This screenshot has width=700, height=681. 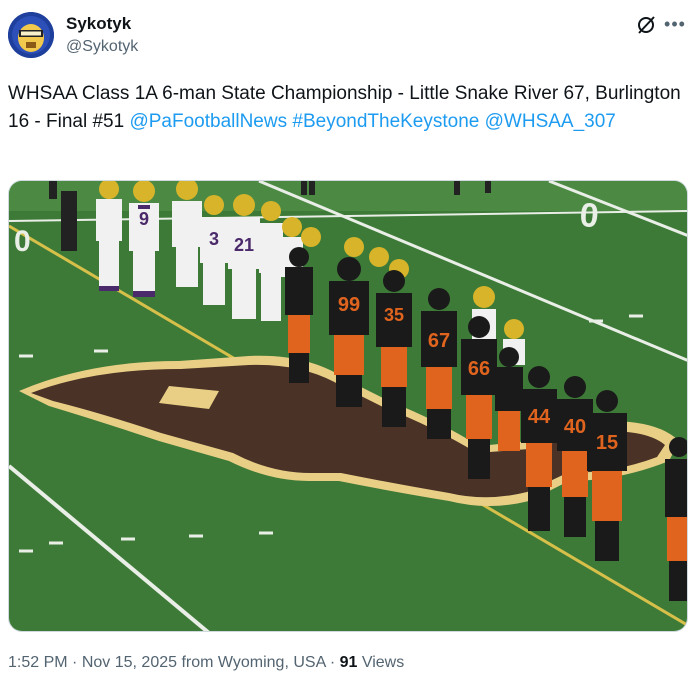 What do you see at coordinates (214, 239) in the screenshot?
I see `svg-text: 3` at bounding box center [214, 239].